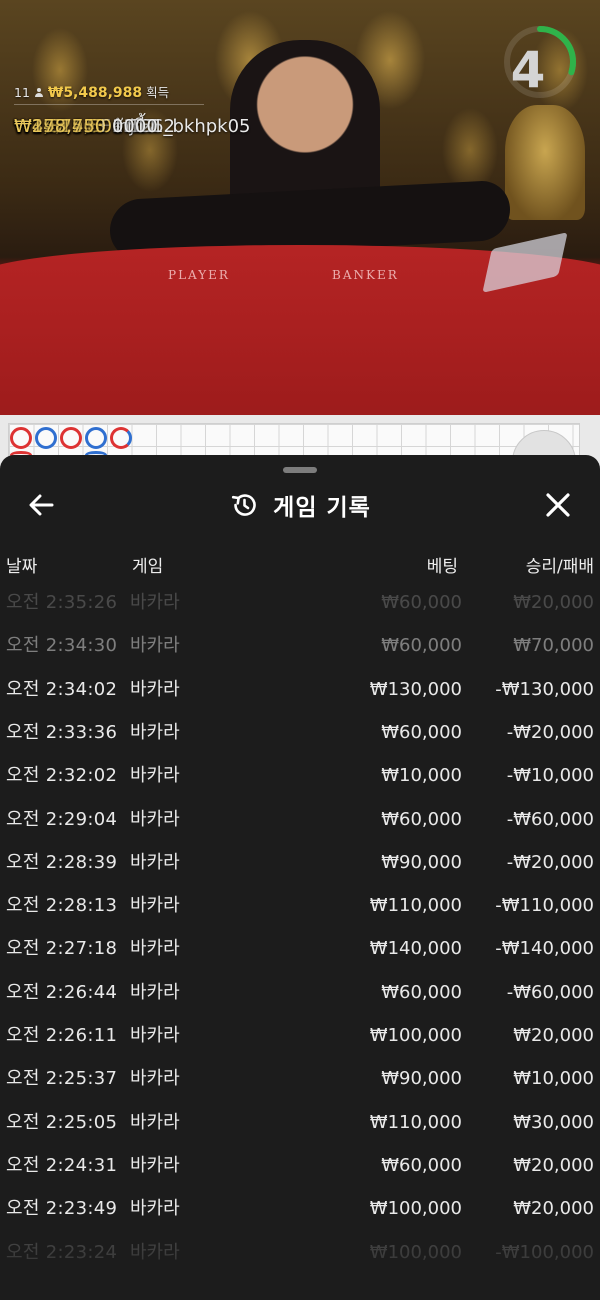 The width and height of the screenshot is (600, 1300). What do you see at coordinates (553, 646) in the screenshot?
I see `row-result: ₩70,000` at bounding box center [553, 646].